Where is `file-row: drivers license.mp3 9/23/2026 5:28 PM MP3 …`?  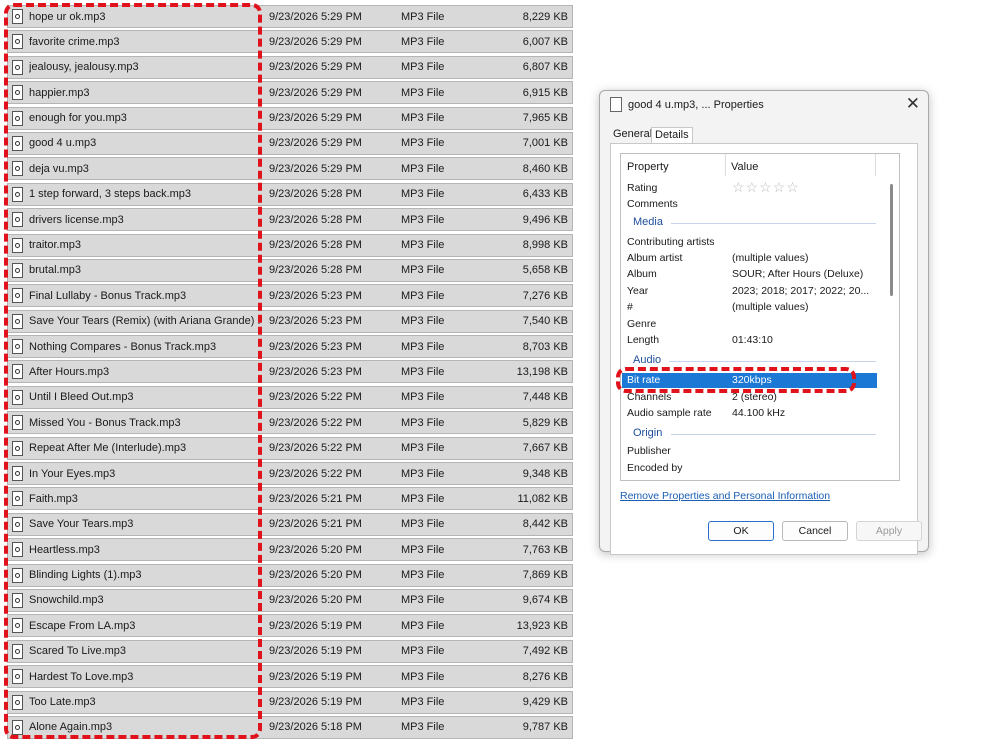 file-row: drivers license.mp3 9/23/2026 5:28 PM MP3 … is located at coordinates (290, 220).